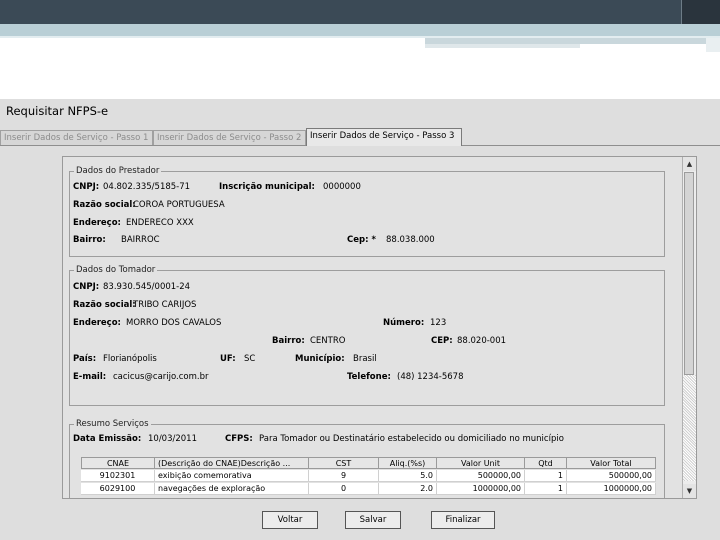 This screenshot has height=540, width=720. What do you see at coordinates (116, 270) in the screenshot?
I see `tomador-legend: Dados do Tomador` at bounding box center [116, 270].